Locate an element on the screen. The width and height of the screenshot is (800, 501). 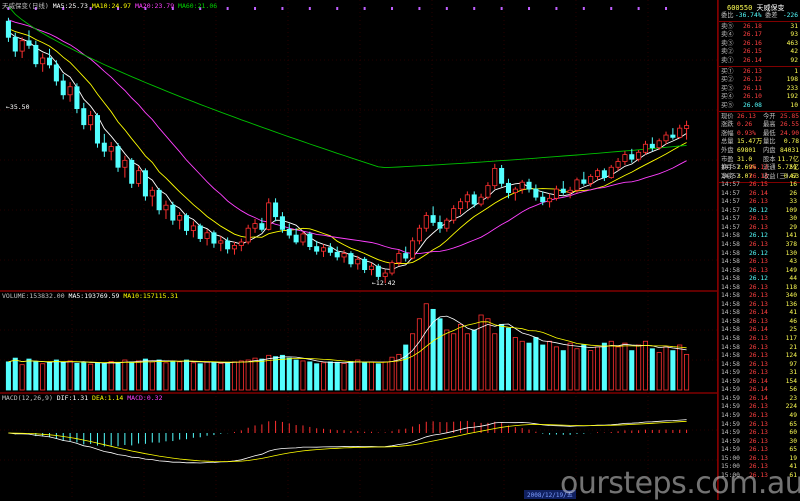
tick-row: 14:57 26.13 51 is located at coordinates (759, 168).